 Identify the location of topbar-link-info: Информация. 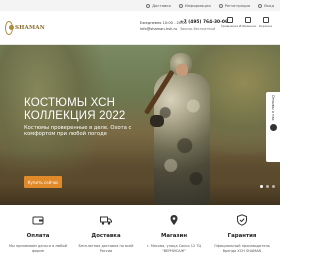
(194, 5).